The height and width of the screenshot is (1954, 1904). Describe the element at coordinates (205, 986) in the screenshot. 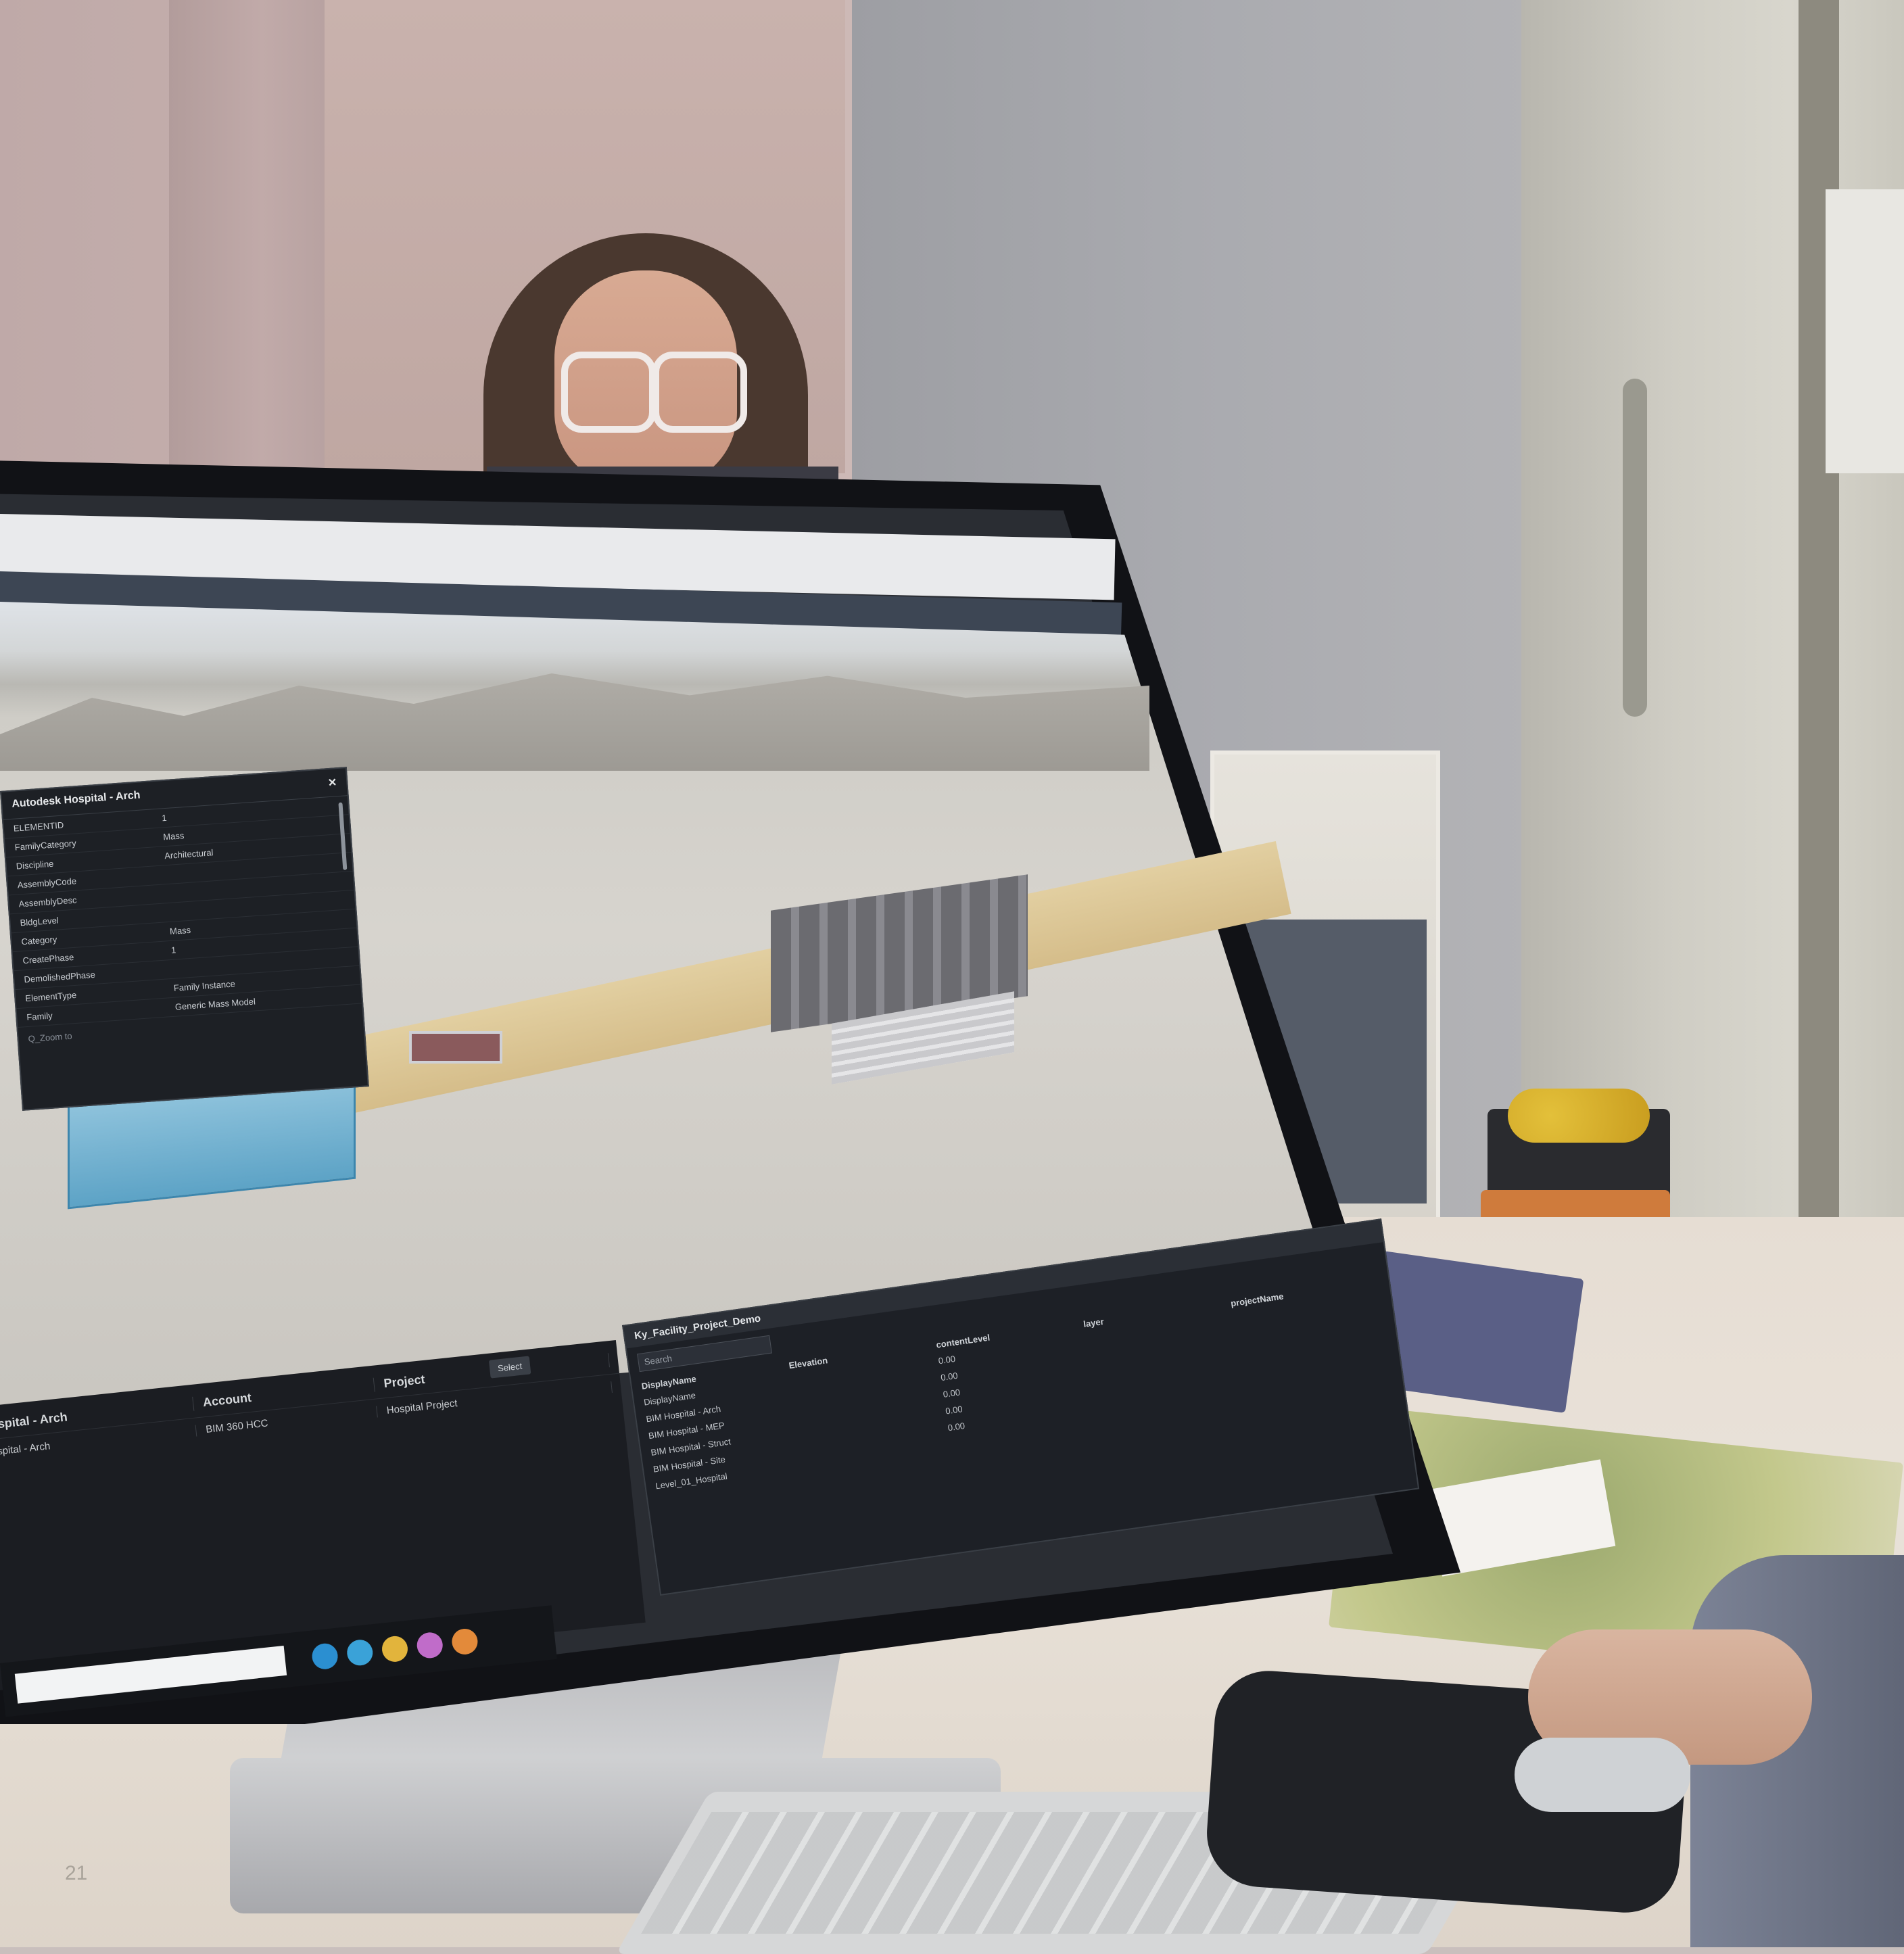

I see `property-value: Family Instance` at that location.